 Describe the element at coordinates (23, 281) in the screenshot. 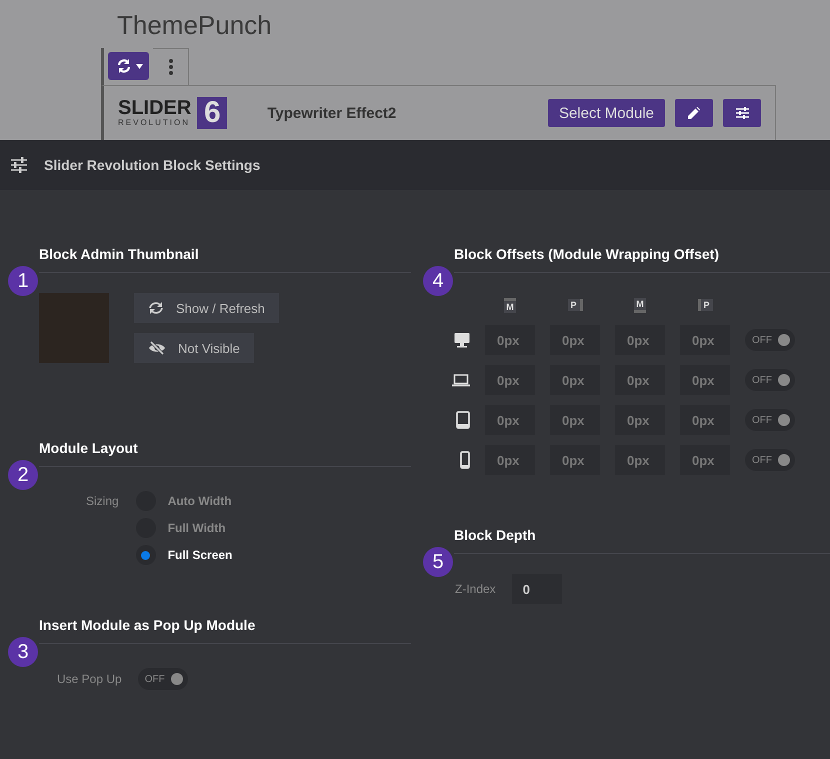

I see `step-badge: 1` at that location.